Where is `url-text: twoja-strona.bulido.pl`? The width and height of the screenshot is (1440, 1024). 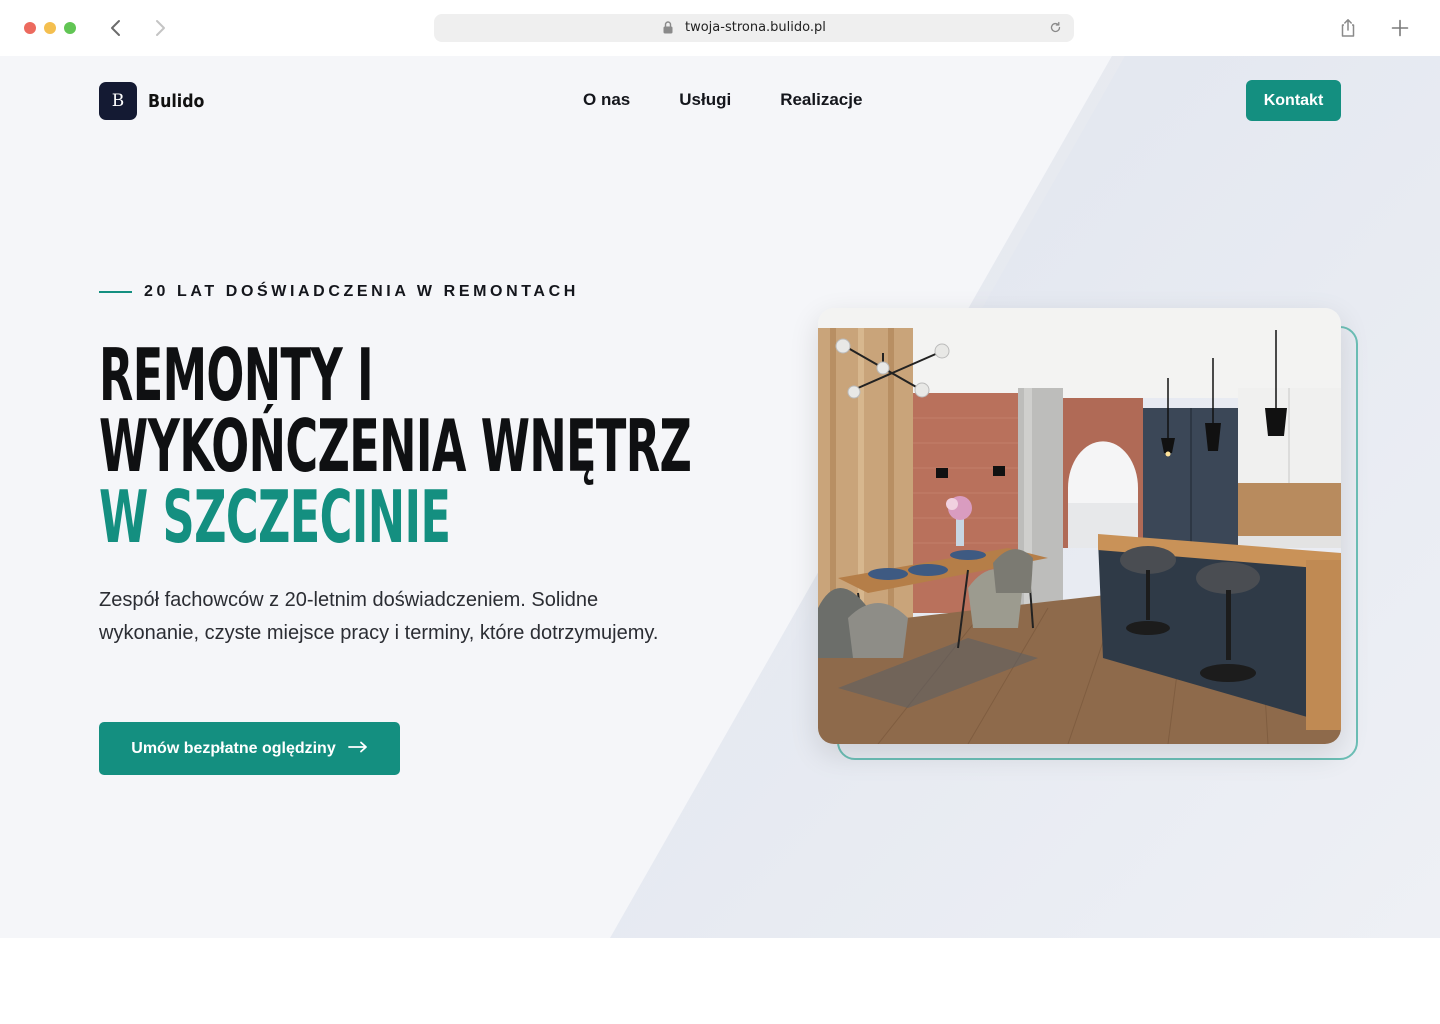
url-text: twoja-strona.bulido.pl is located at coordinates (755, 27).